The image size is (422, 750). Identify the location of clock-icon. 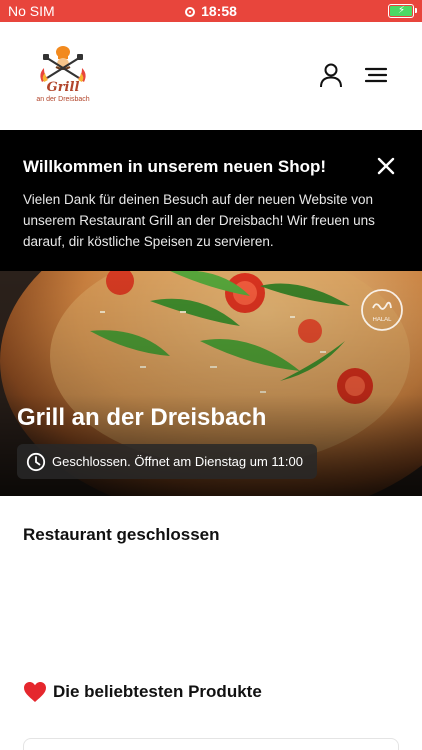
(36, 462).